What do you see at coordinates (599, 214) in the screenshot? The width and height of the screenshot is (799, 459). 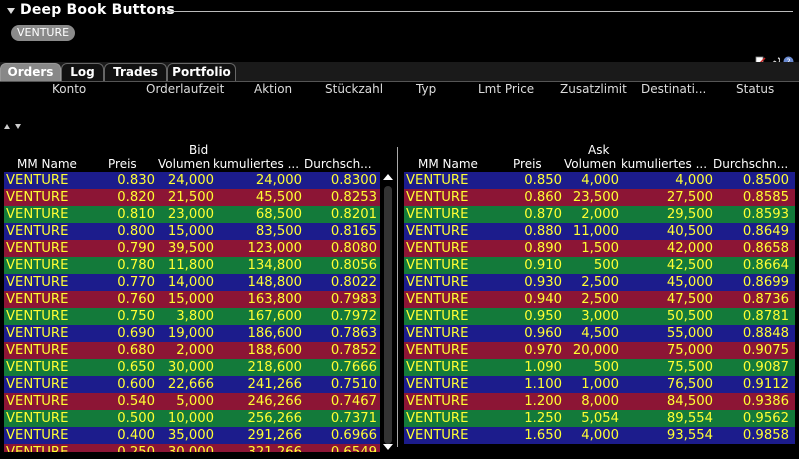 I see `ask-row: VENTURE 0.870 2,000 29,500 0.8593` at bounding box center [599, 214].